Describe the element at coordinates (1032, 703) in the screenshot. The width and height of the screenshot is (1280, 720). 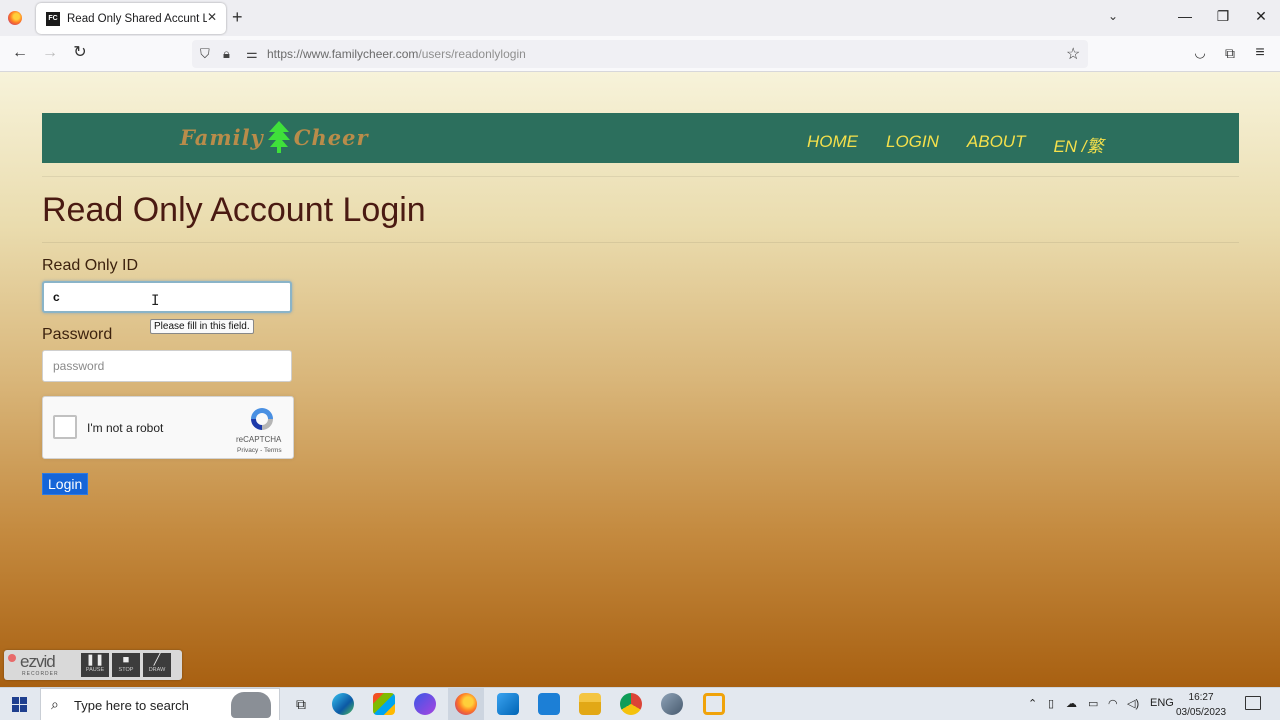
I see `show-hidden-icons-icon: ⌃` at that location.